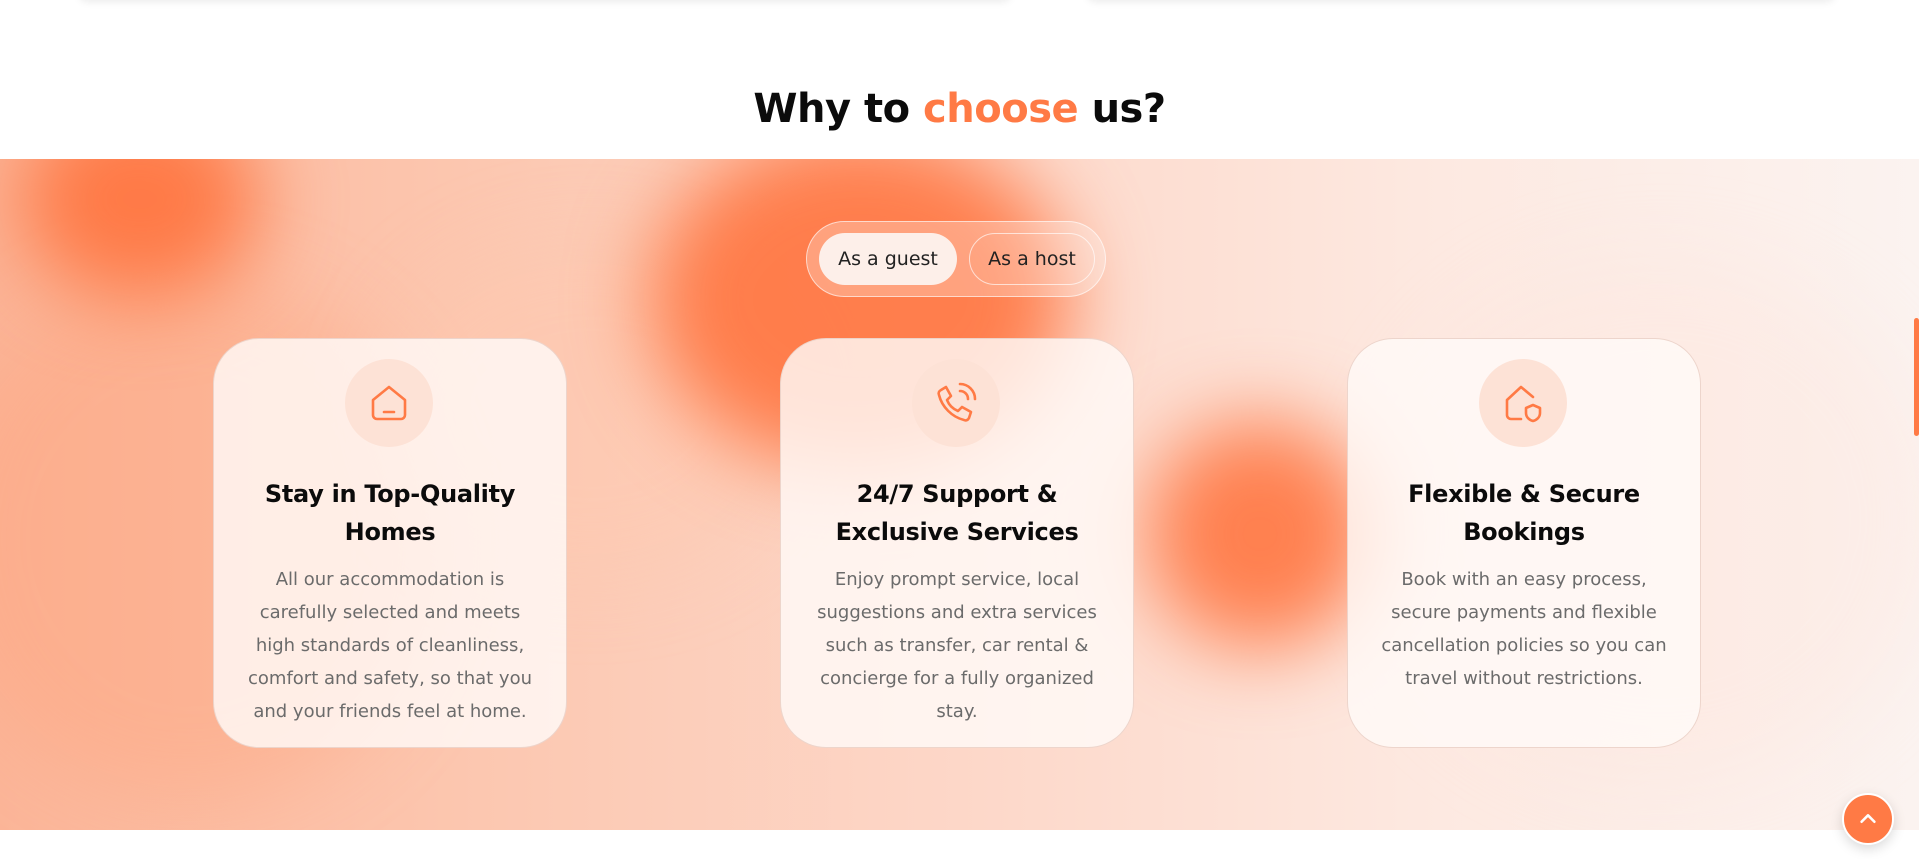 The height and width of the screenshot is (859, 1919). I want to click on chevron-up-icon, so click(1868, 819).